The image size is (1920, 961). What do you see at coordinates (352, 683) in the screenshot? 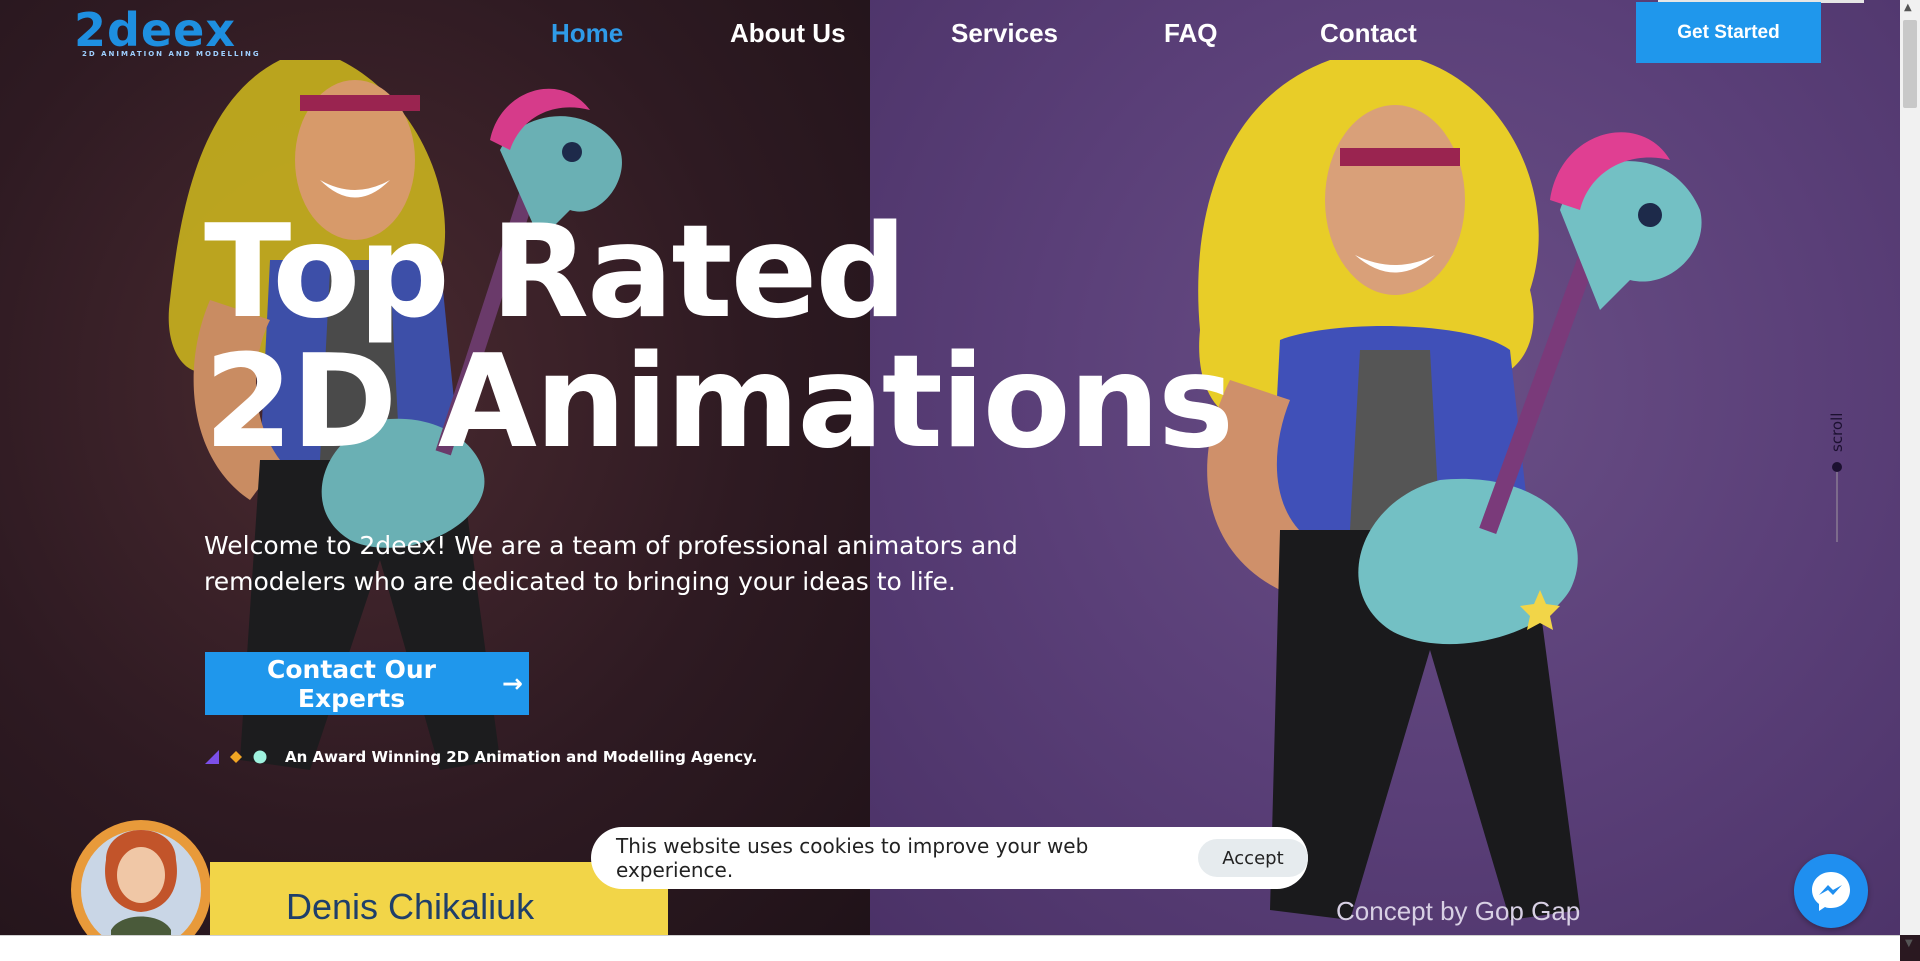
I see `cta-label: Contact Our Experts` at bounding box center [352, 683].